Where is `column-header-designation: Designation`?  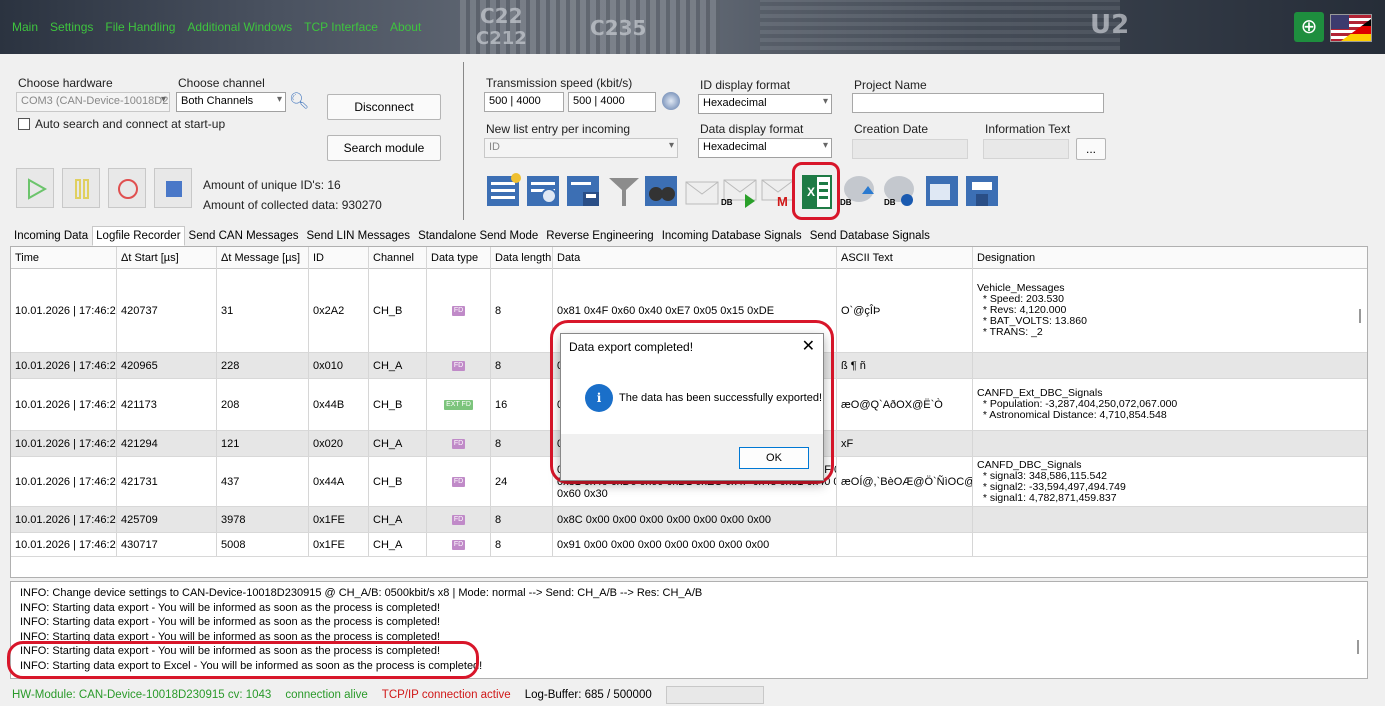 column-header-designation: Designation is located at coordinates (1170, 258).